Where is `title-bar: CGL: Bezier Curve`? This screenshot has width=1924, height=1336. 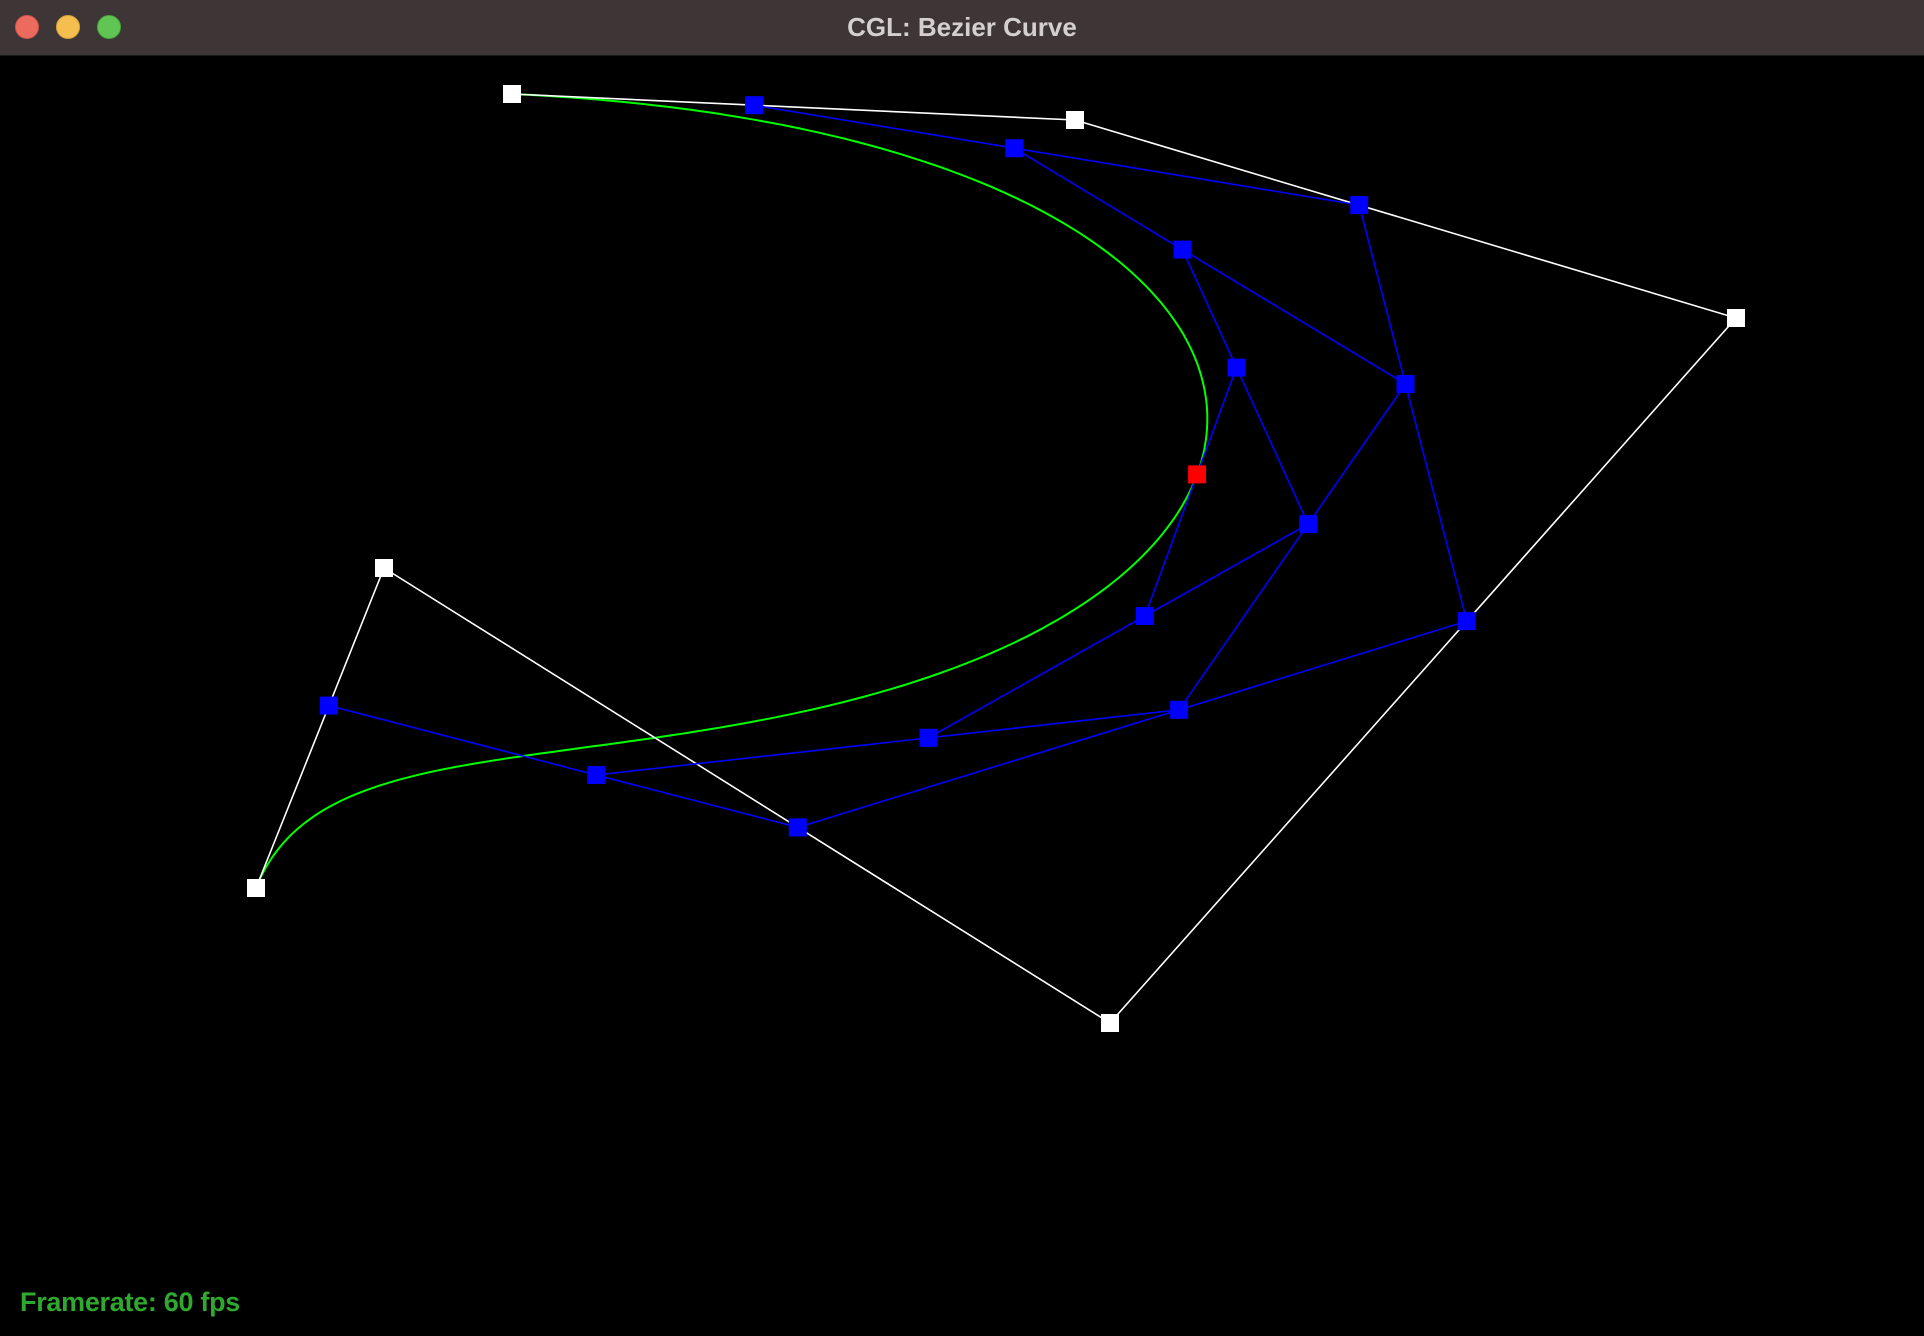 title-bar: CGL: Bezier Curve is located at coordinates (962, 28).